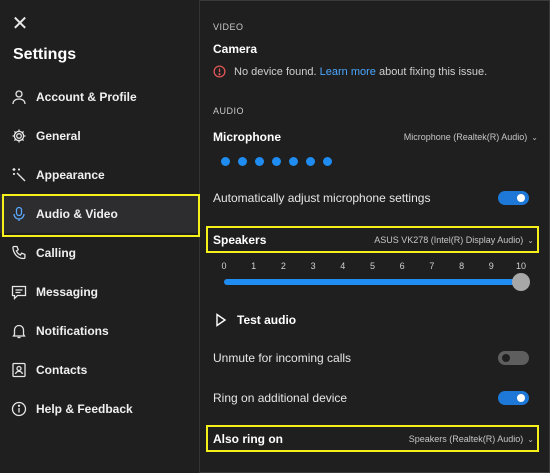 The width and height of the screenshot is (550, 473). I want to click on info-icon, so click(19, 409).